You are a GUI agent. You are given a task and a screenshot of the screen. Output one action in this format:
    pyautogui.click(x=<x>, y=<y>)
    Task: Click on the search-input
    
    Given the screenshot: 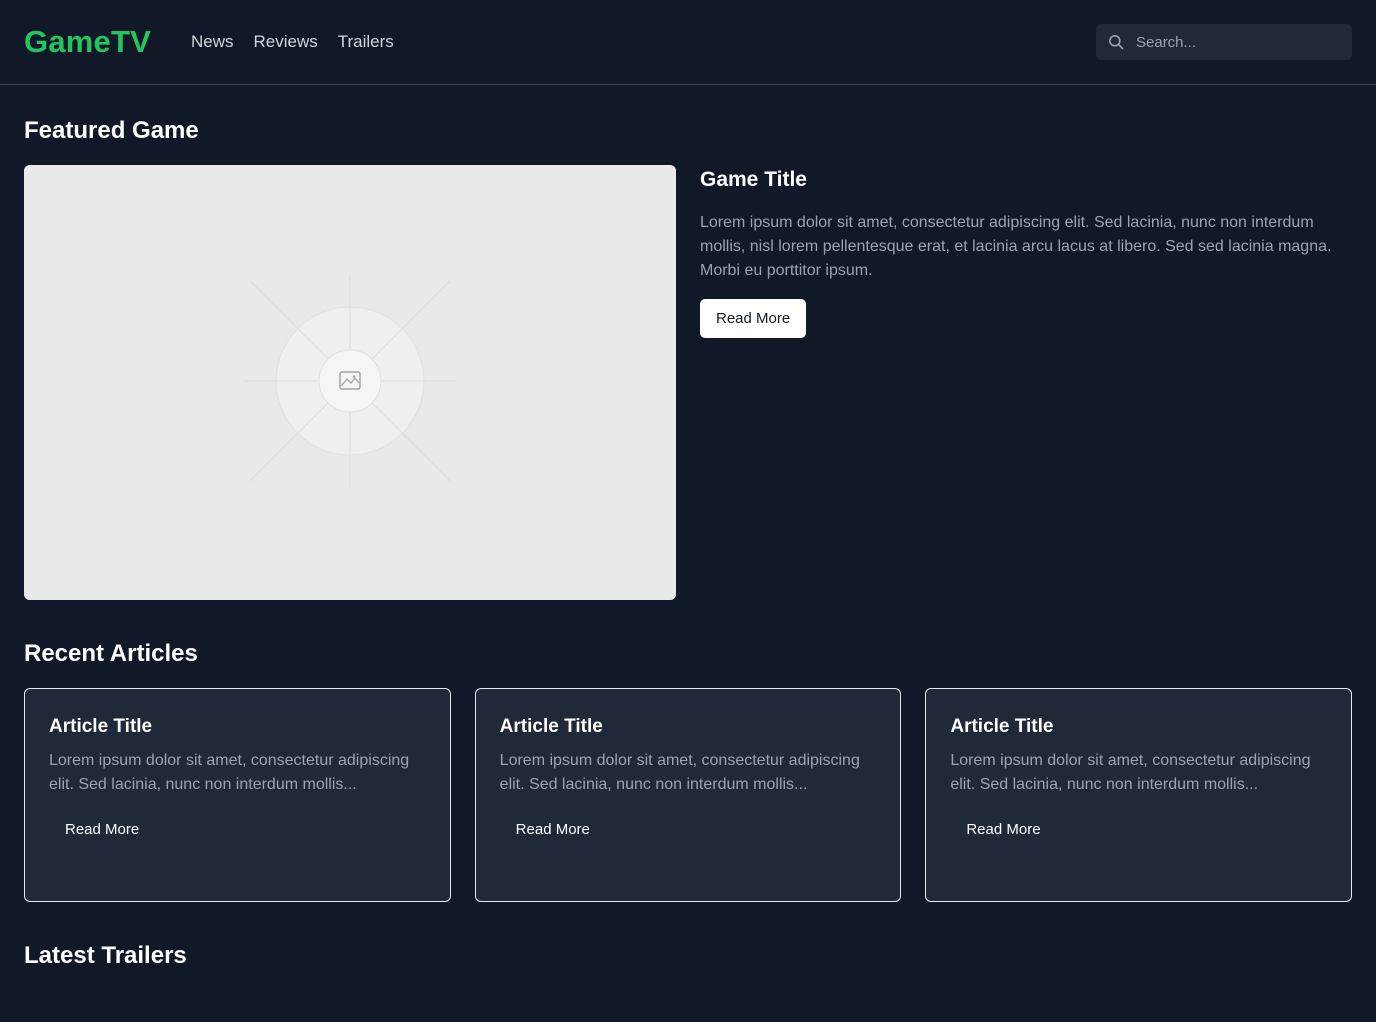 What is the action you would take?
    pyautogui.click(x=1236, y=42)
    